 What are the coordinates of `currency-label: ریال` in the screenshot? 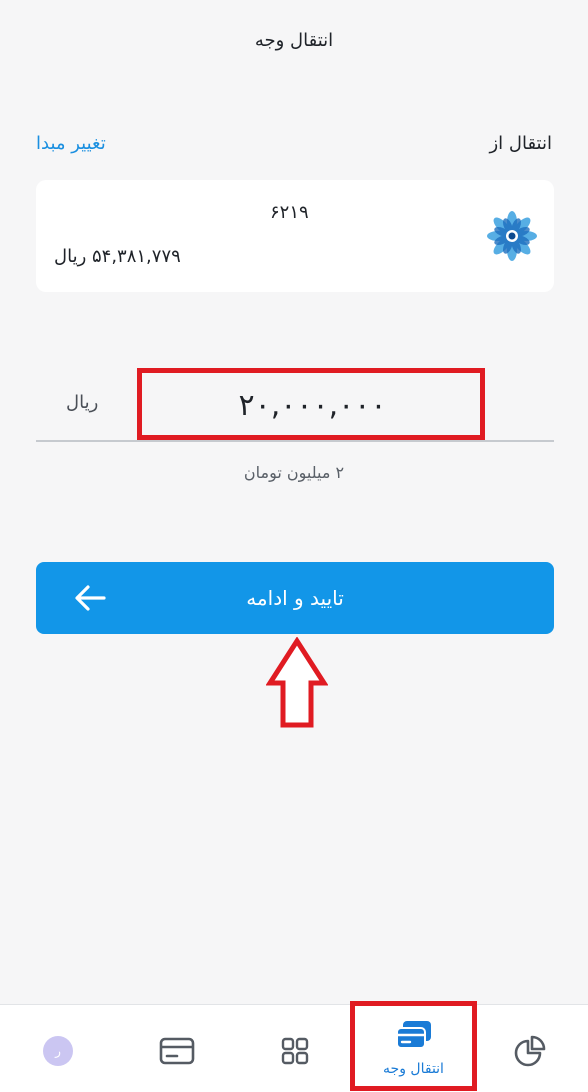 It's located at (82, 402).